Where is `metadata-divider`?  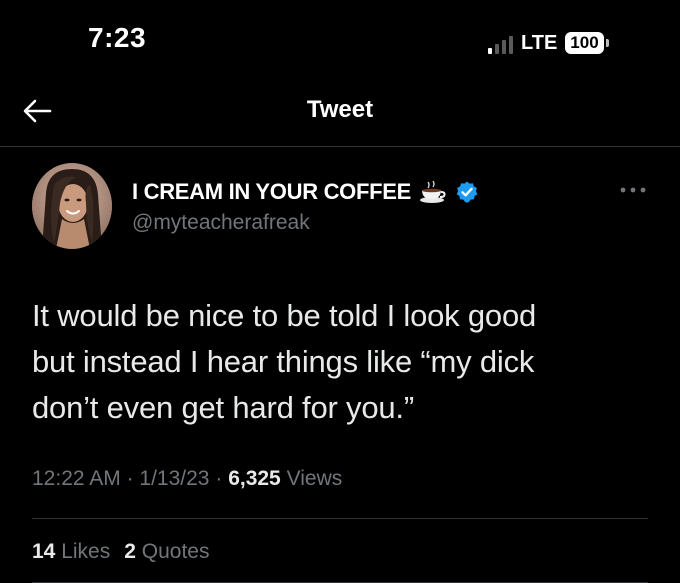
metadata-divider is located at coordinates (340, 518).